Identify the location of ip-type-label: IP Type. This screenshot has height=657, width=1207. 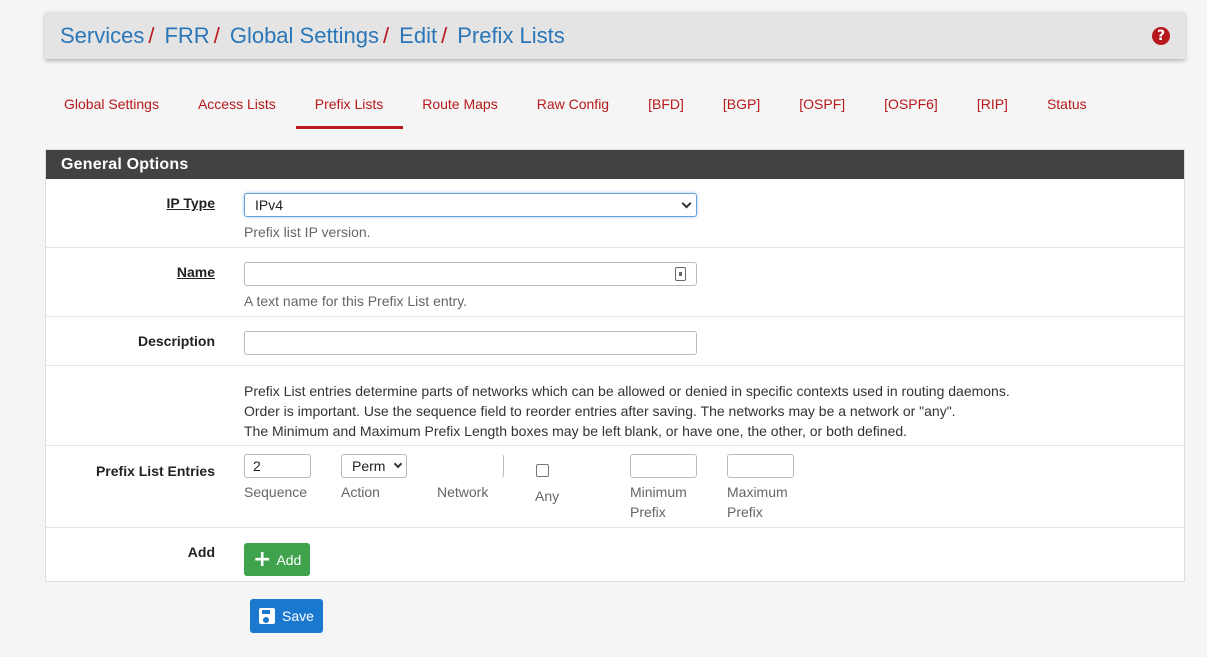
(190, 203).